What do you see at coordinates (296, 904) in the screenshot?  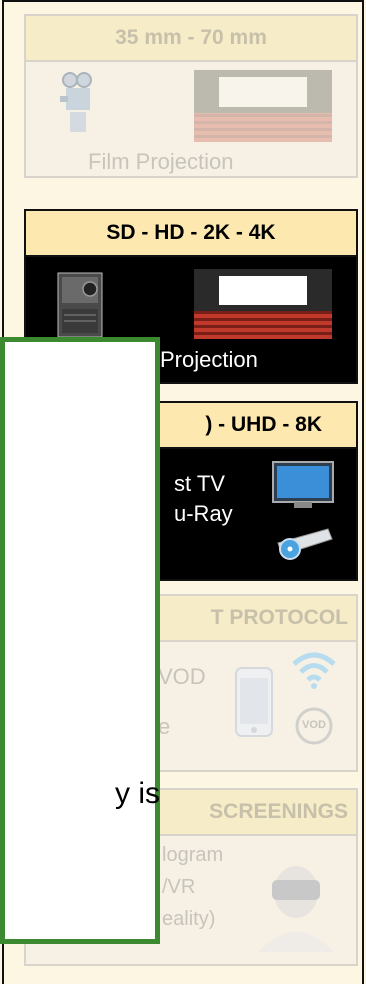 I see `vr-headset-person-icon` at bounding box center [296, 904].